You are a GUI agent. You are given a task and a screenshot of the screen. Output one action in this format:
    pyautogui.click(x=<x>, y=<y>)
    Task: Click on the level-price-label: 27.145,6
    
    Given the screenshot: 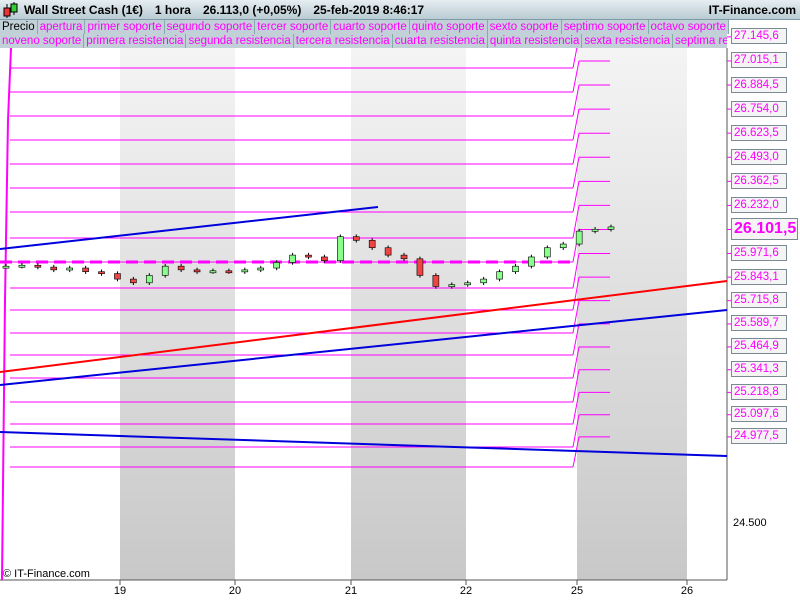 What is the action you would take?
    pyautogui.click(x=759, y=36)
    